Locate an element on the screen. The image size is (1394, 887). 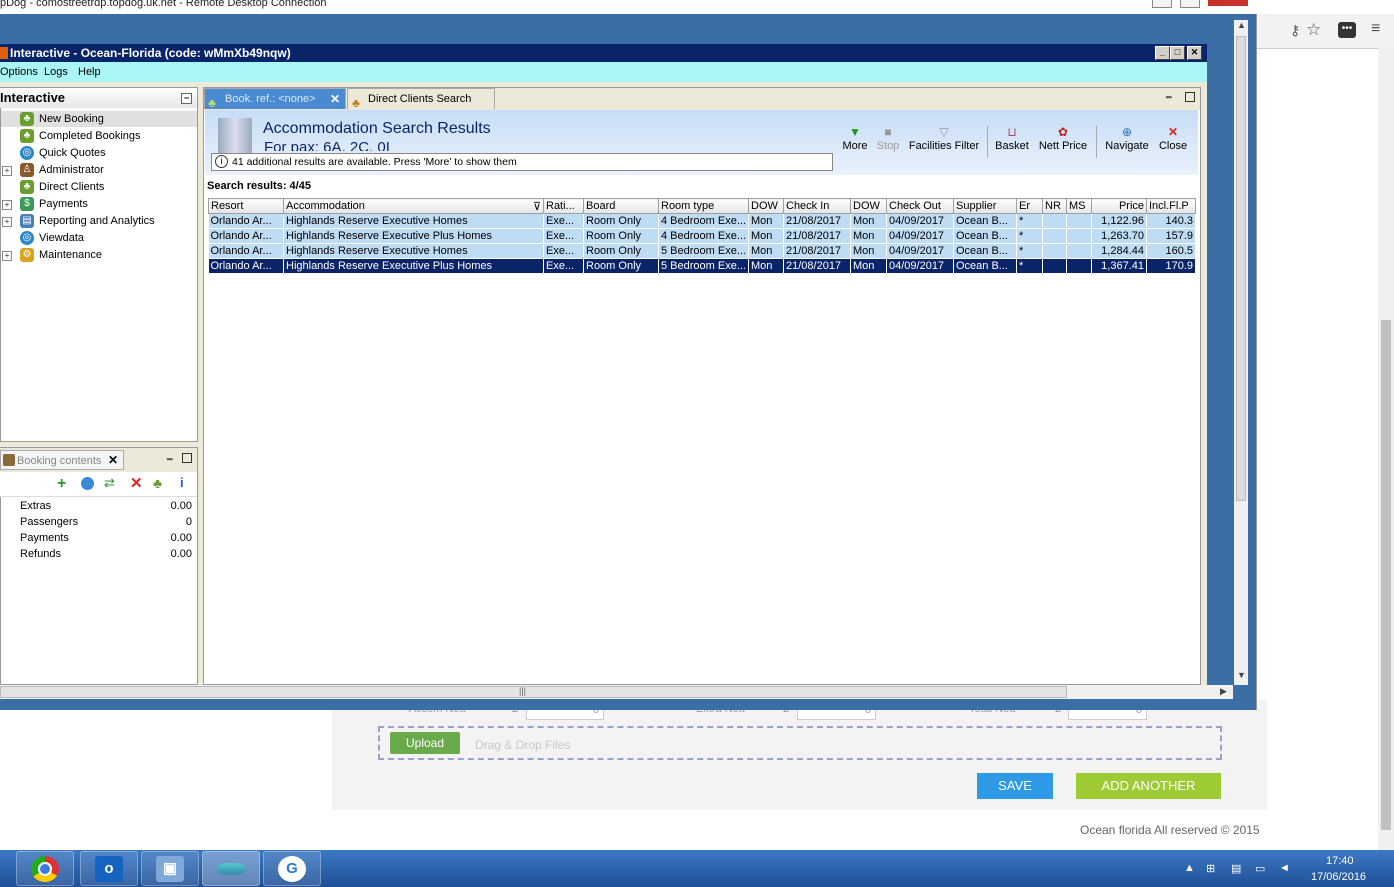
navigate-button: ⊕ Navigate is located at coordinates (1127, 139).